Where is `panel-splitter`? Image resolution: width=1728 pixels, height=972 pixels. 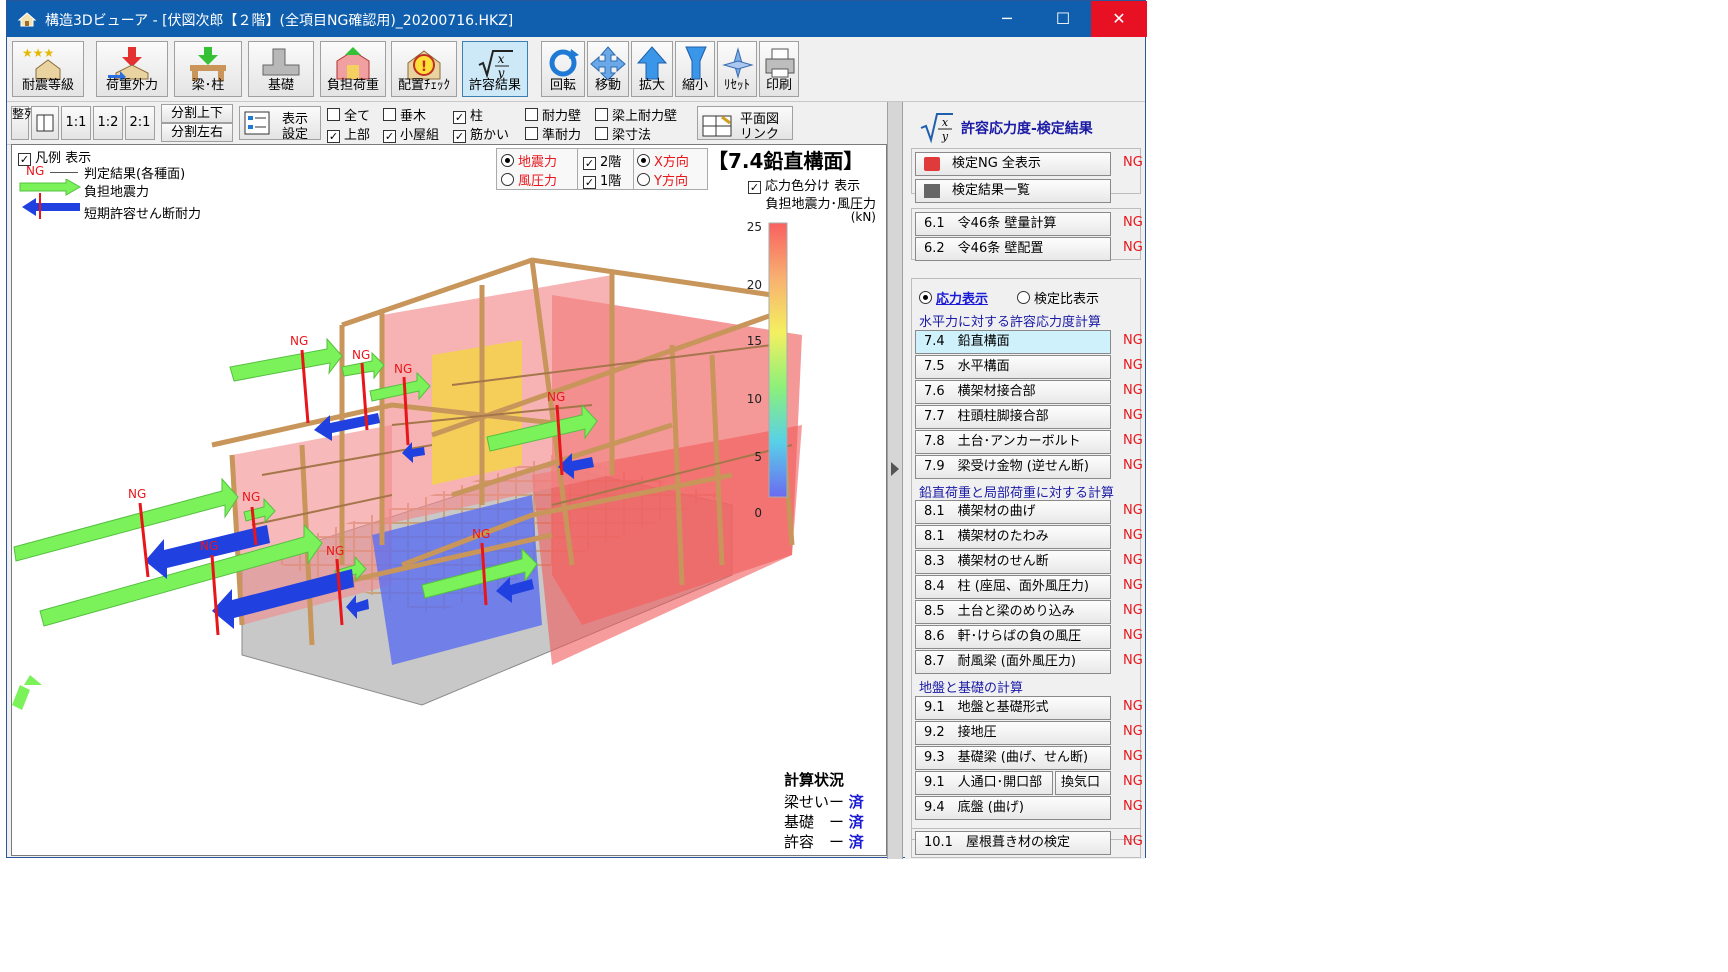
panel-splitter is located at coordinates (895, 480).